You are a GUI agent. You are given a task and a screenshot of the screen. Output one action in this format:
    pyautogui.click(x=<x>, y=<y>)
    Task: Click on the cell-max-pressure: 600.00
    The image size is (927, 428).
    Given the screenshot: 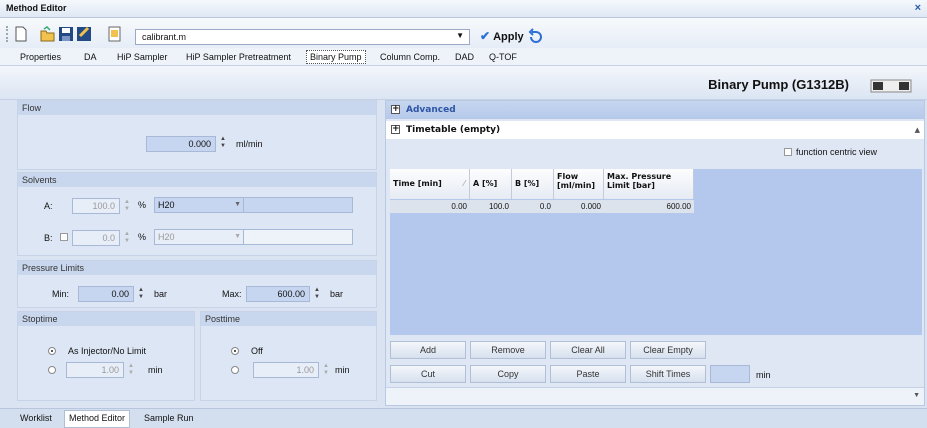 What is the action you would take?
    pyautogui.click(x=649, y=206)
    